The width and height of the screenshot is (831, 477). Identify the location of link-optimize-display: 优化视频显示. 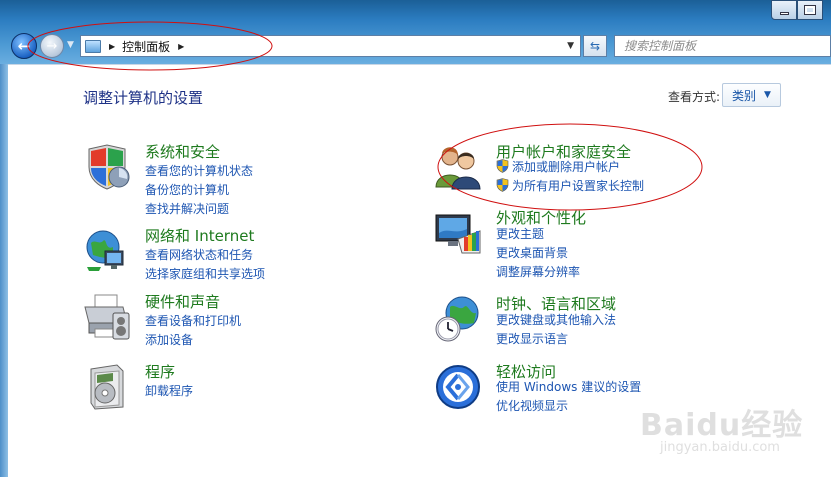
(532, 405).